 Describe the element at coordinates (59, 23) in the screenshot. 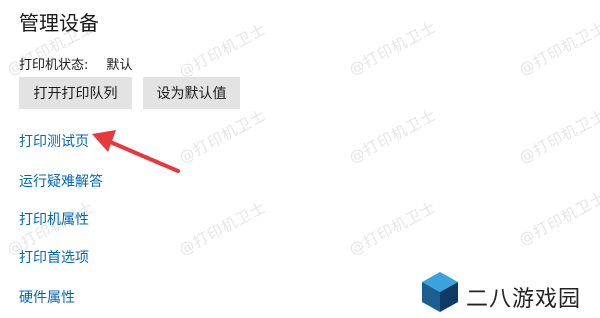

I see `page-title: 管理设备` at that location.